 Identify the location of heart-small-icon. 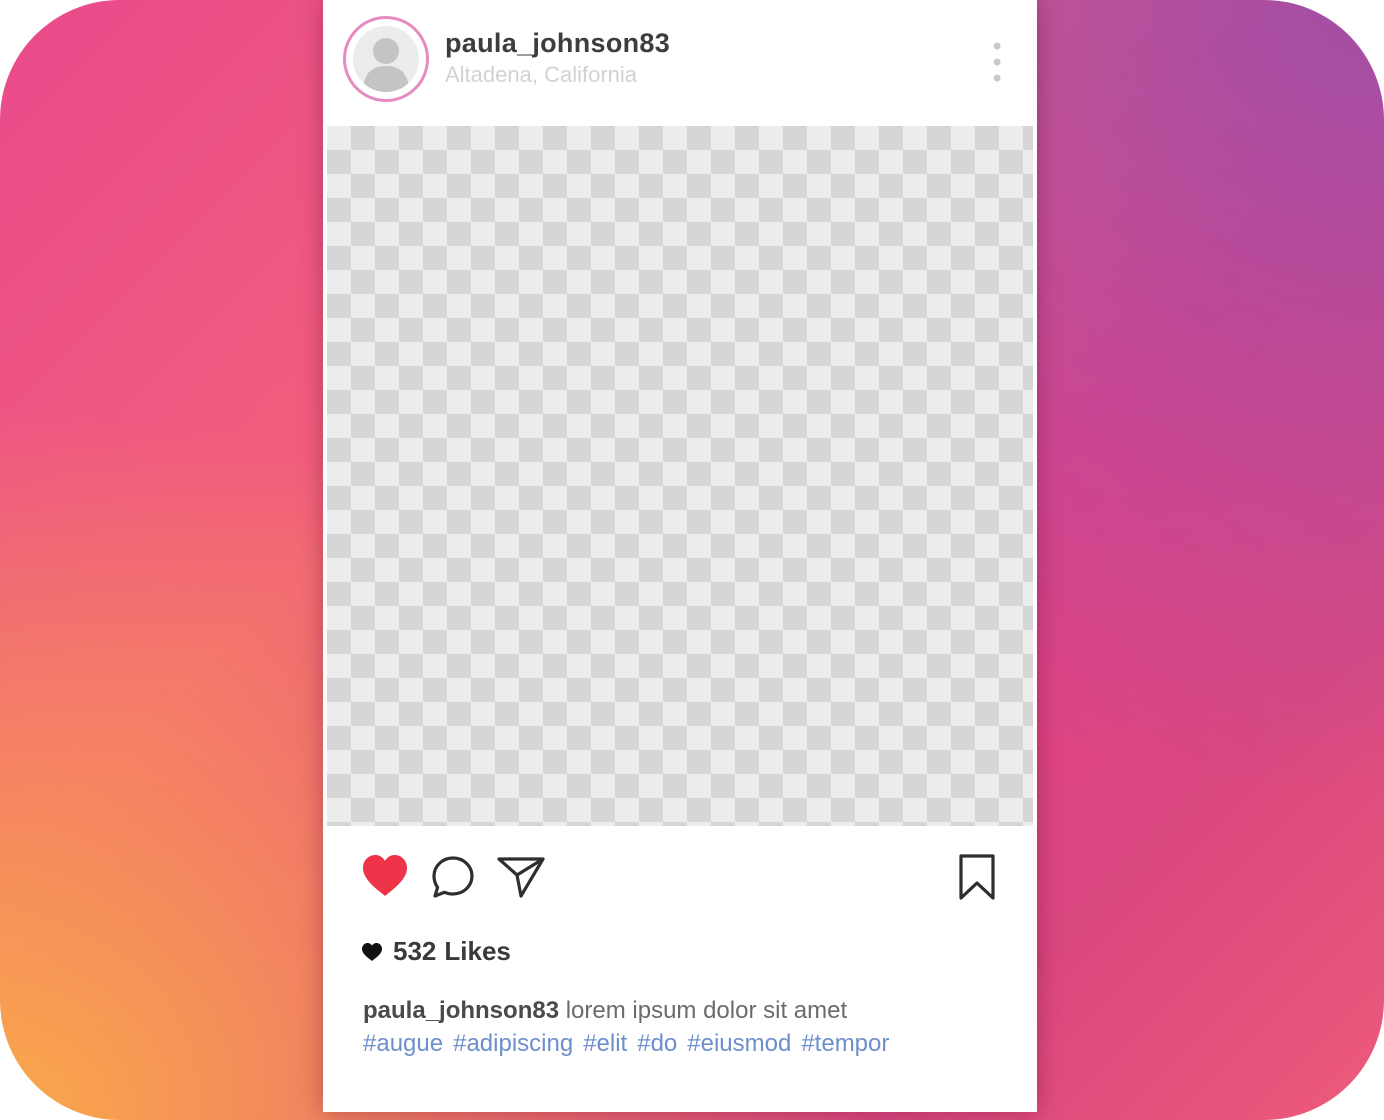
(372, 951).